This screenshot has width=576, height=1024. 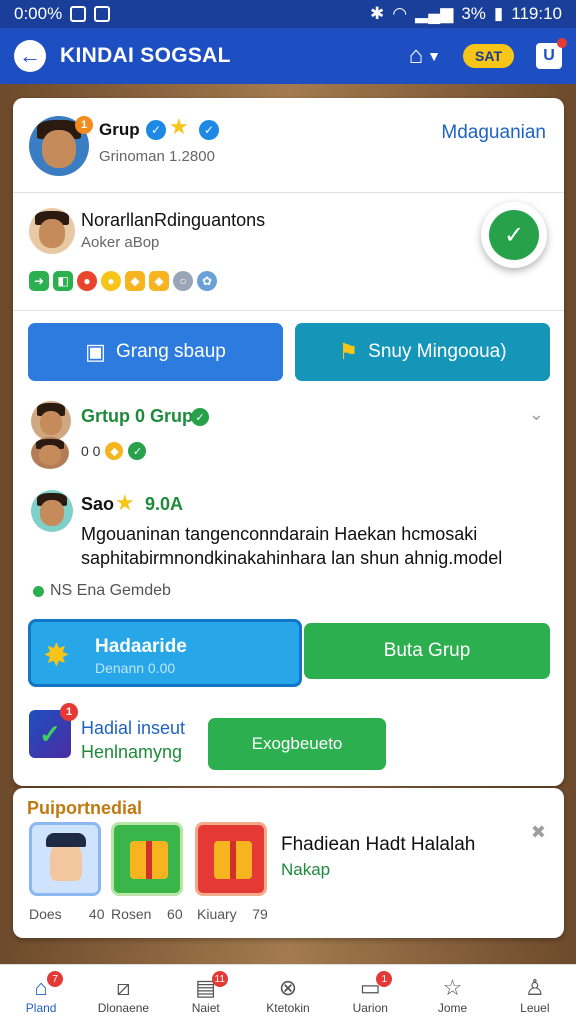 What do you see at coordinates (120, 242) in the screenshot?
I see `member-subtitle: Aoker aBop` at bounding box center [120, 242].